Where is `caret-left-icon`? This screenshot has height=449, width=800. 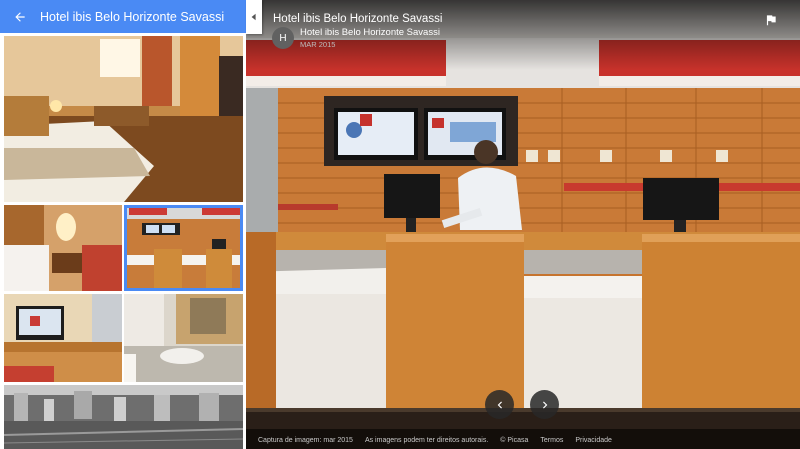
caret-left-icon is located at coordinates (253, 17).